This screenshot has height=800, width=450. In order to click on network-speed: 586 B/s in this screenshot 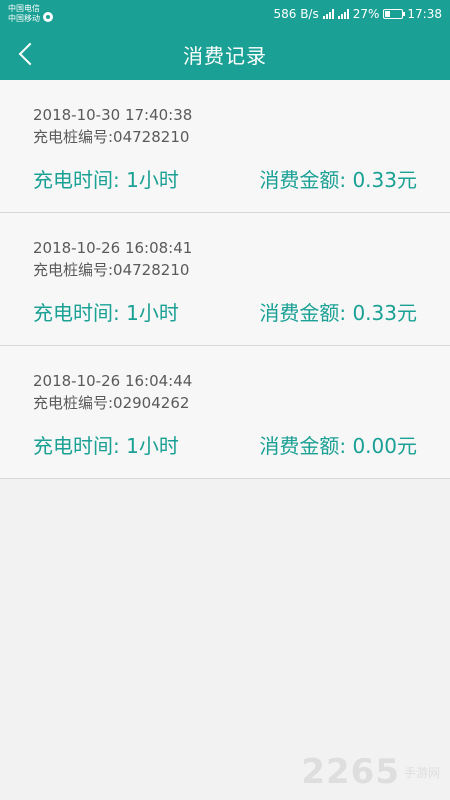, I will do `click(296, 14)`.